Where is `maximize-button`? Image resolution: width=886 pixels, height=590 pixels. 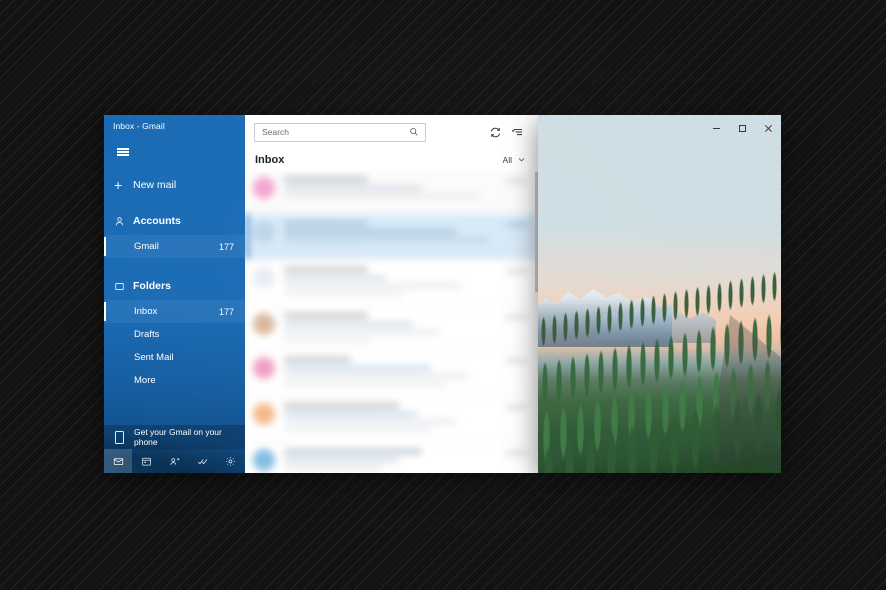
maximize-button is located at coordinates (742, 128).